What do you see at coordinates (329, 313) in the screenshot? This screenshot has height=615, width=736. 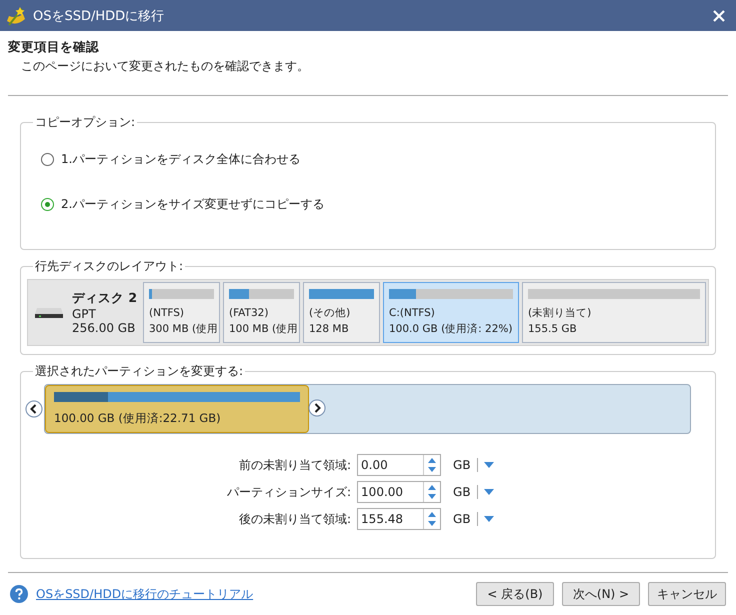 I see `partition-name: (その他)` at bounding box center [329, 313].